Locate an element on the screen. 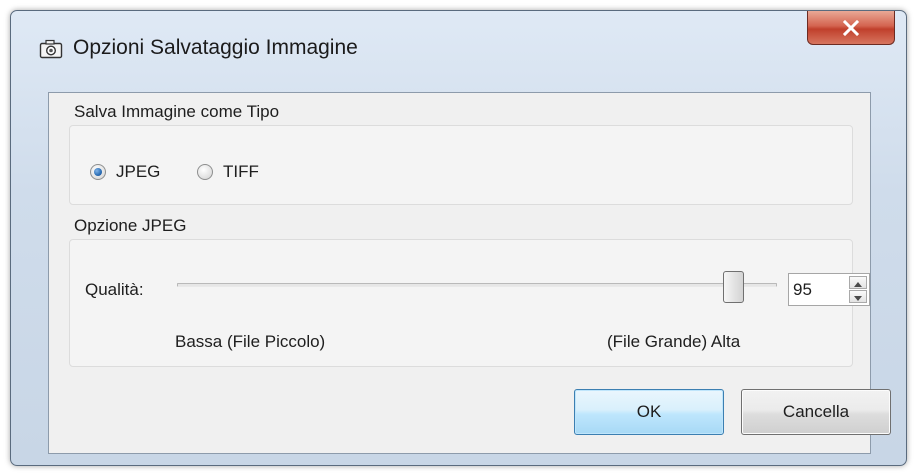  quality-spinbox is located at coordinates (829, 289).